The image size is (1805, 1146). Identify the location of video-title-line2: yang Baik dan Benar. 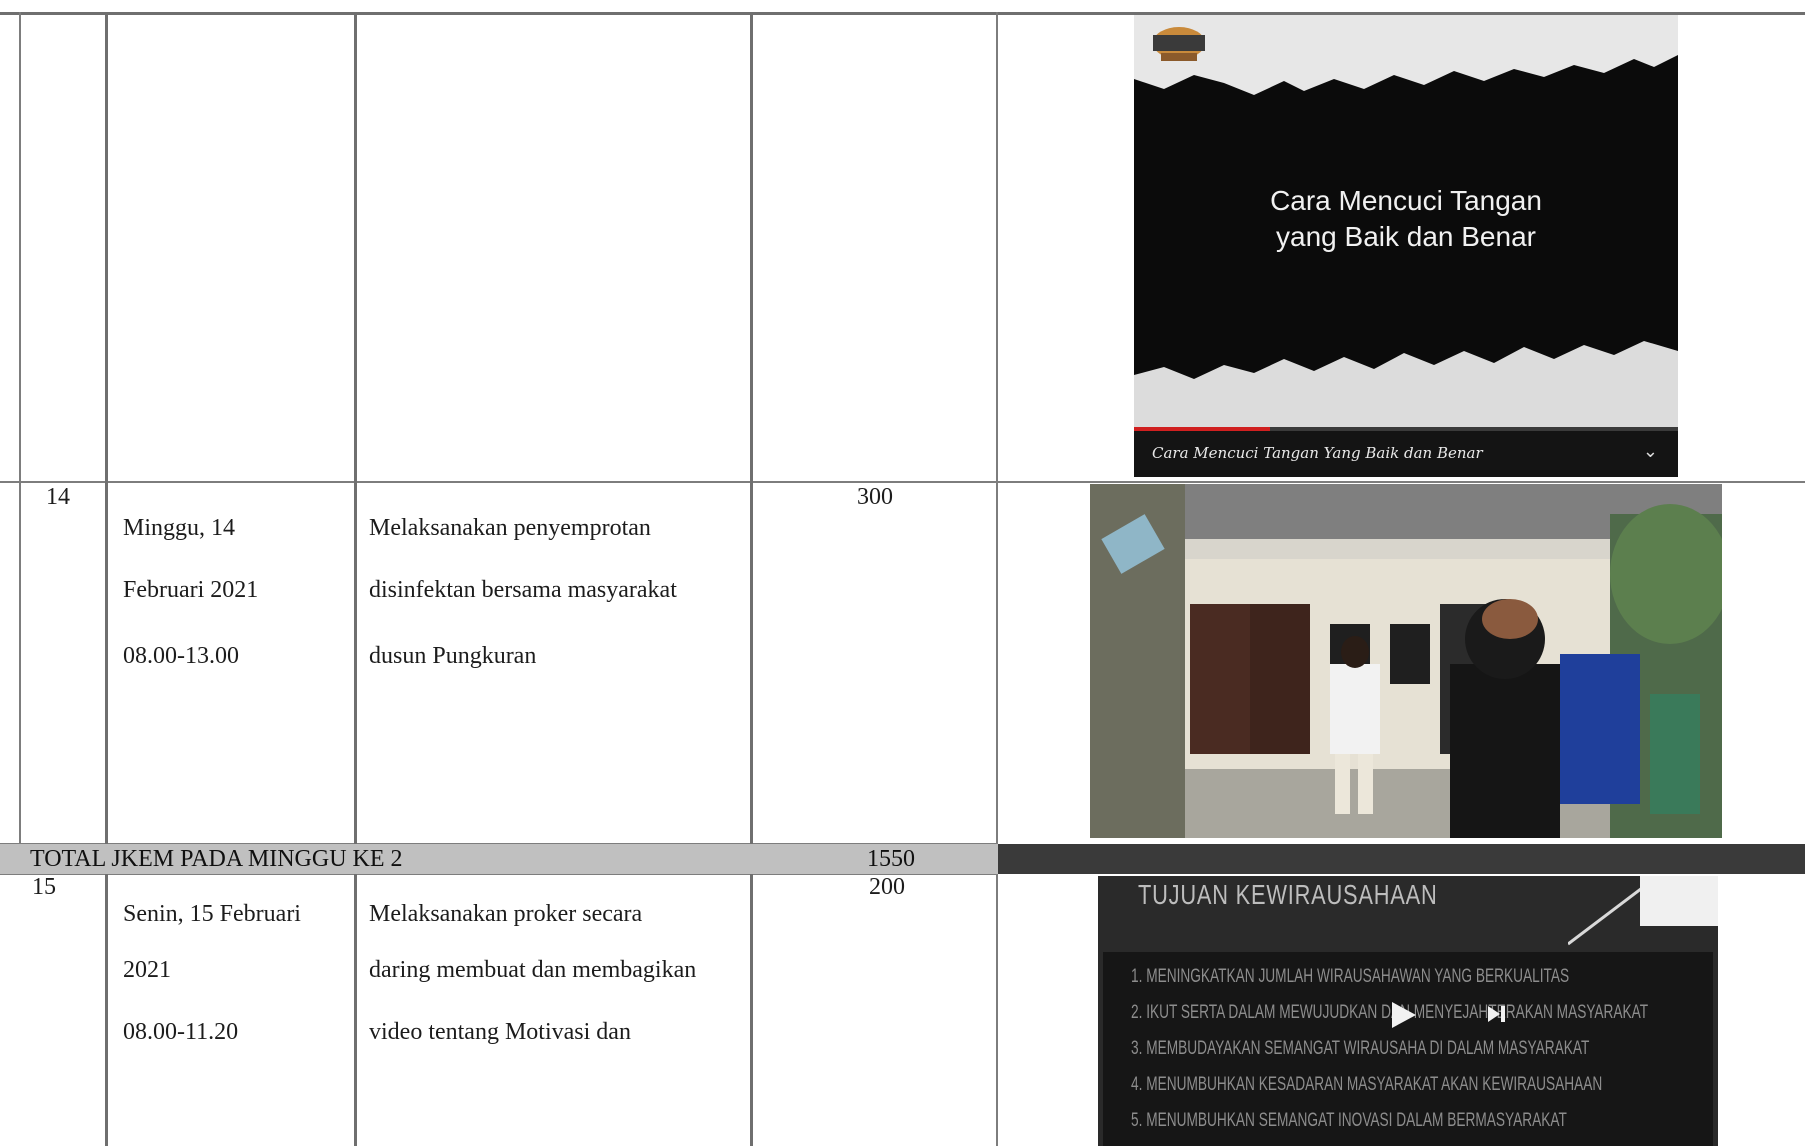
(1406, 236).